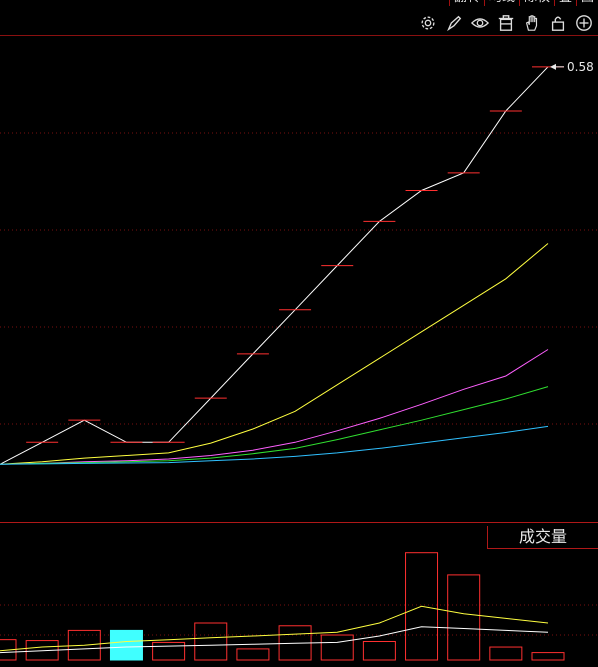  What do you see at coordinates (274, 425) in the screenshot?
I see `ma-line-green` at bounding box center [274, 425].